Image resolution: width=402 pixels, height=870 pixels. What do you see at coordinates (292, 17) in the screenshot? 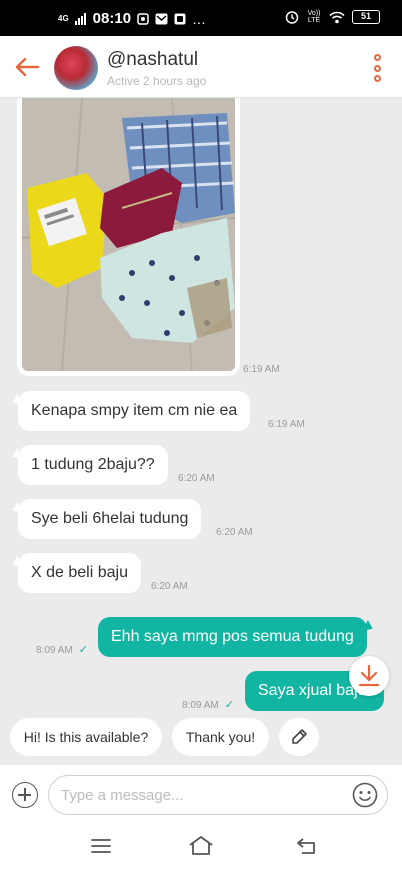
I see `alarm-icon` at bounding box center [292, 17].